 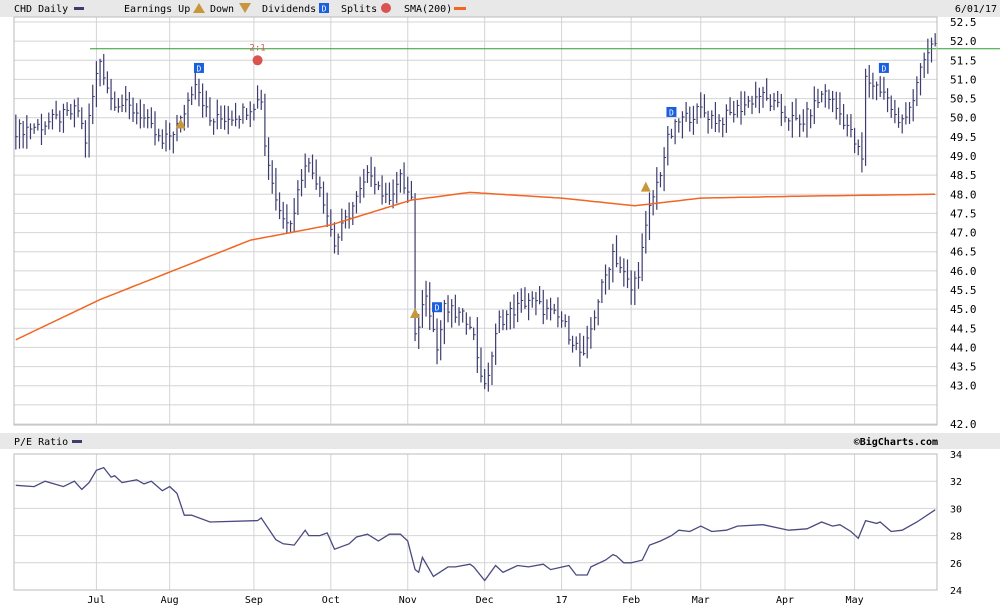 I want to click on date-label: 6/01/17, so click(x=976, y=9).